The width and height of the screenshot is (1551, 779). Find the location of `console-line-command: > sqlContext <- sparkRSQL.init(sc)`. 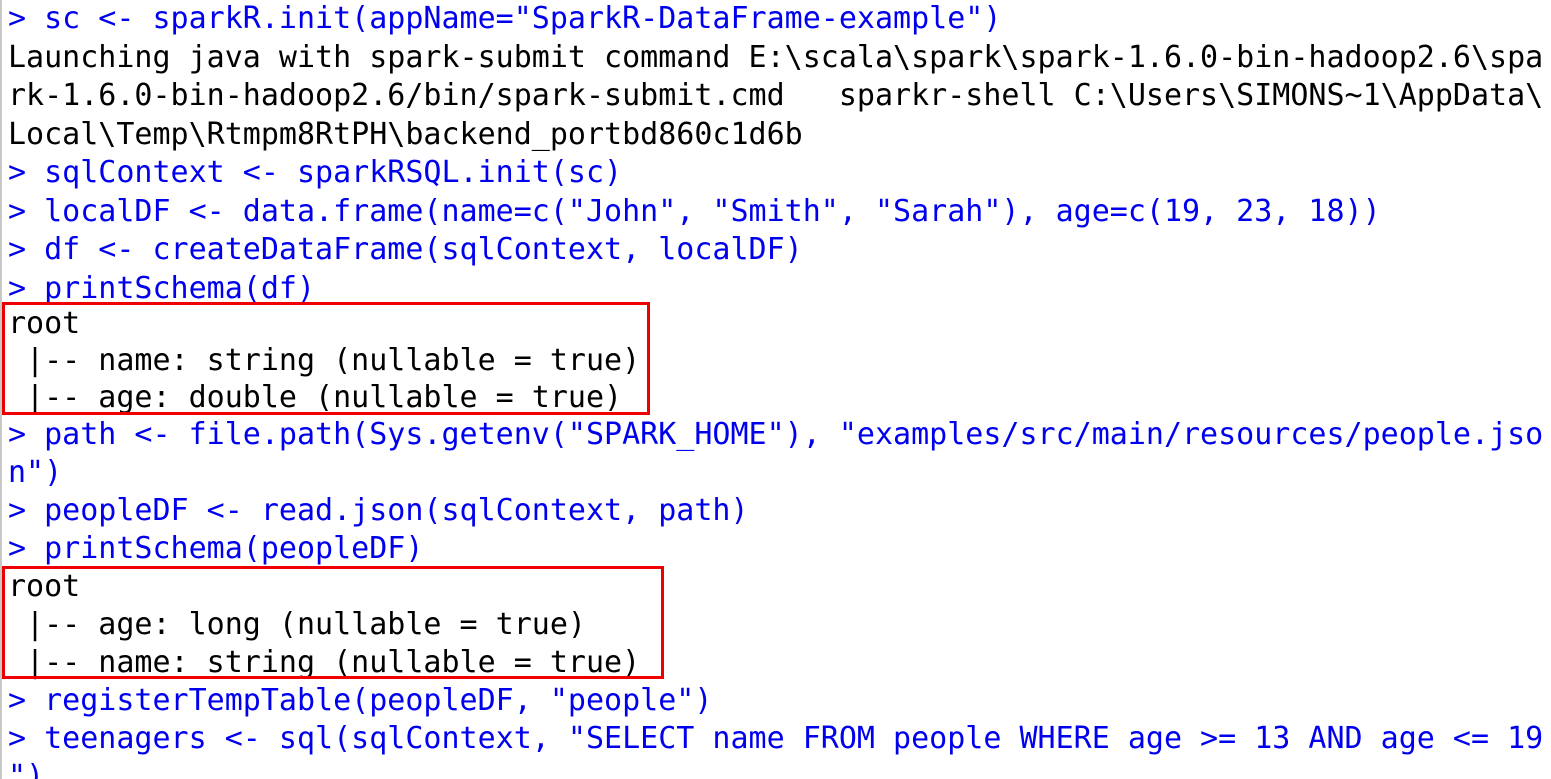

console-line-command: > sqlContext <- sparkRSQL.init(sc) is located at coordinates (315, 172).